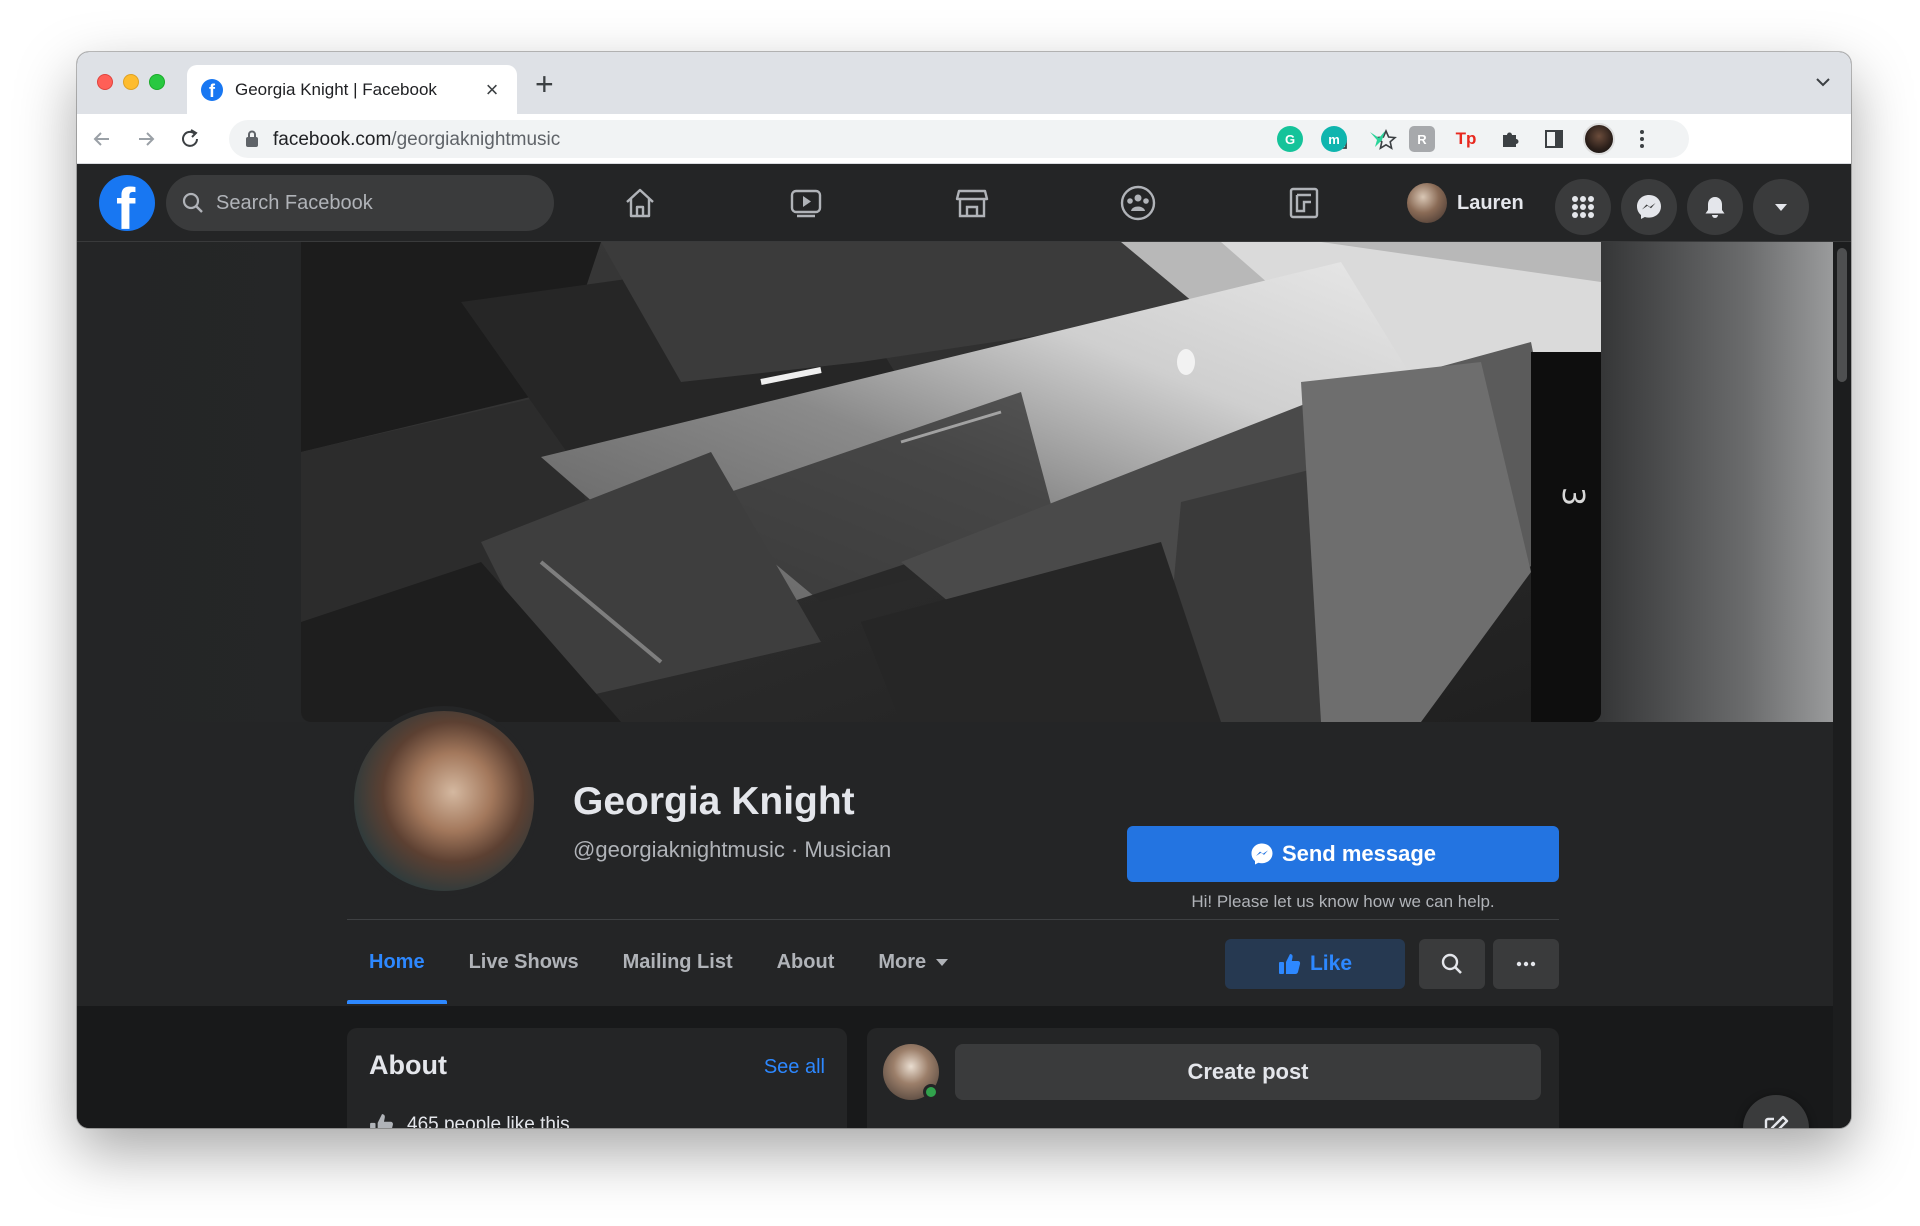 This screenshot has width=1920, height=1226. Describe the element at coordinates (597, 1078) in the screenshot. I see `about-card: About See all 465 people like this` at that location.